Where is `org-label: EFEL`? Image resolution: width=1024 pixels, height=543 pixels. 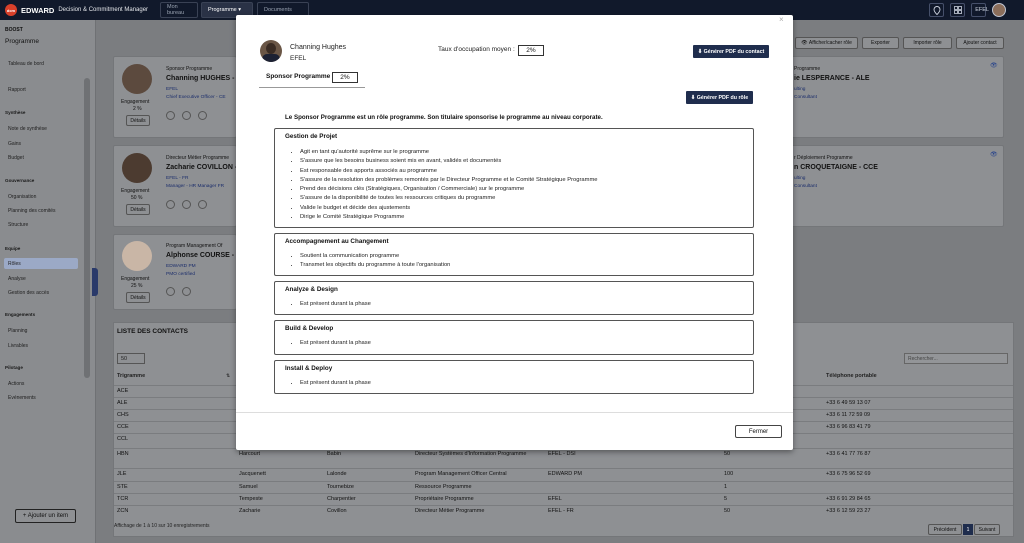 org-label: EFEL is located at coordinates (982, 10).